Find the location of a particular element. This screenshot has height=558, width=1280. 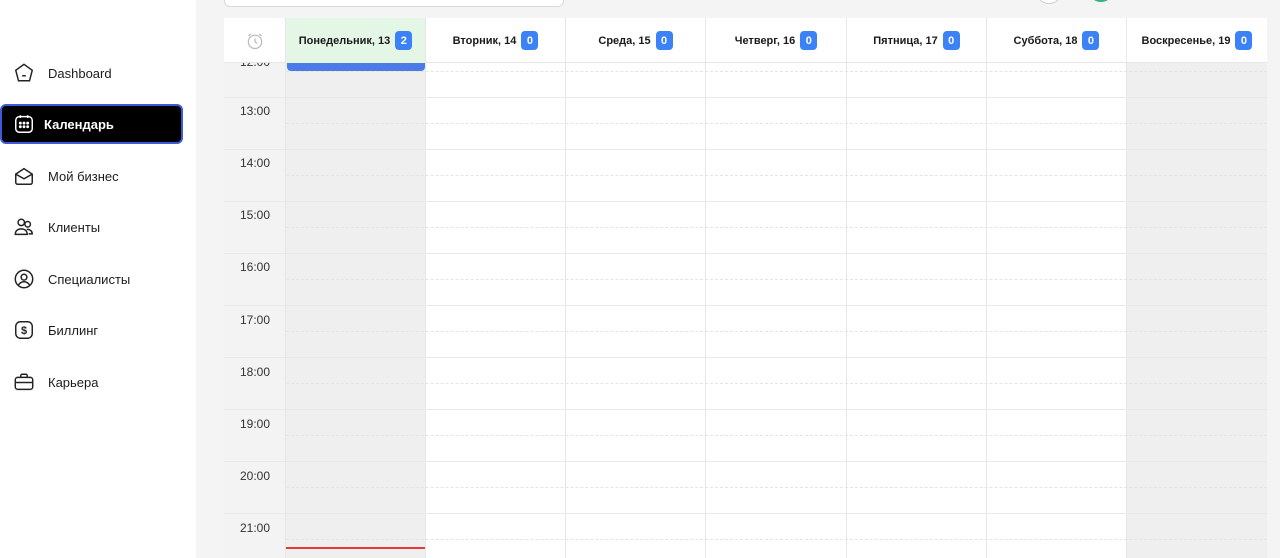

time-column is located at coordinates (255, 310).